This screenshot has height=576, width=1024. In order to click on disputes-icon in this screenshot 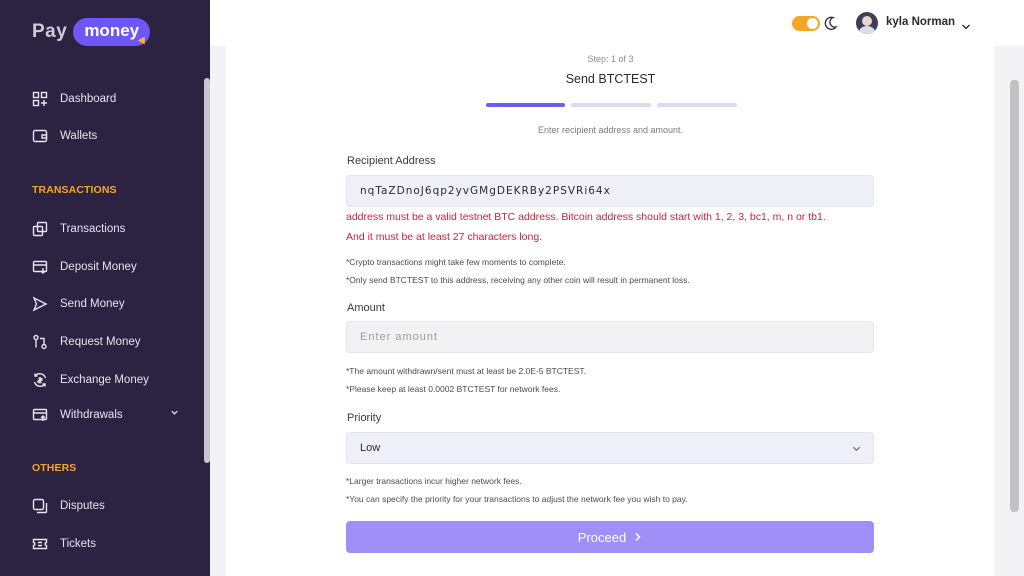, I will do `click(40, 506)`.